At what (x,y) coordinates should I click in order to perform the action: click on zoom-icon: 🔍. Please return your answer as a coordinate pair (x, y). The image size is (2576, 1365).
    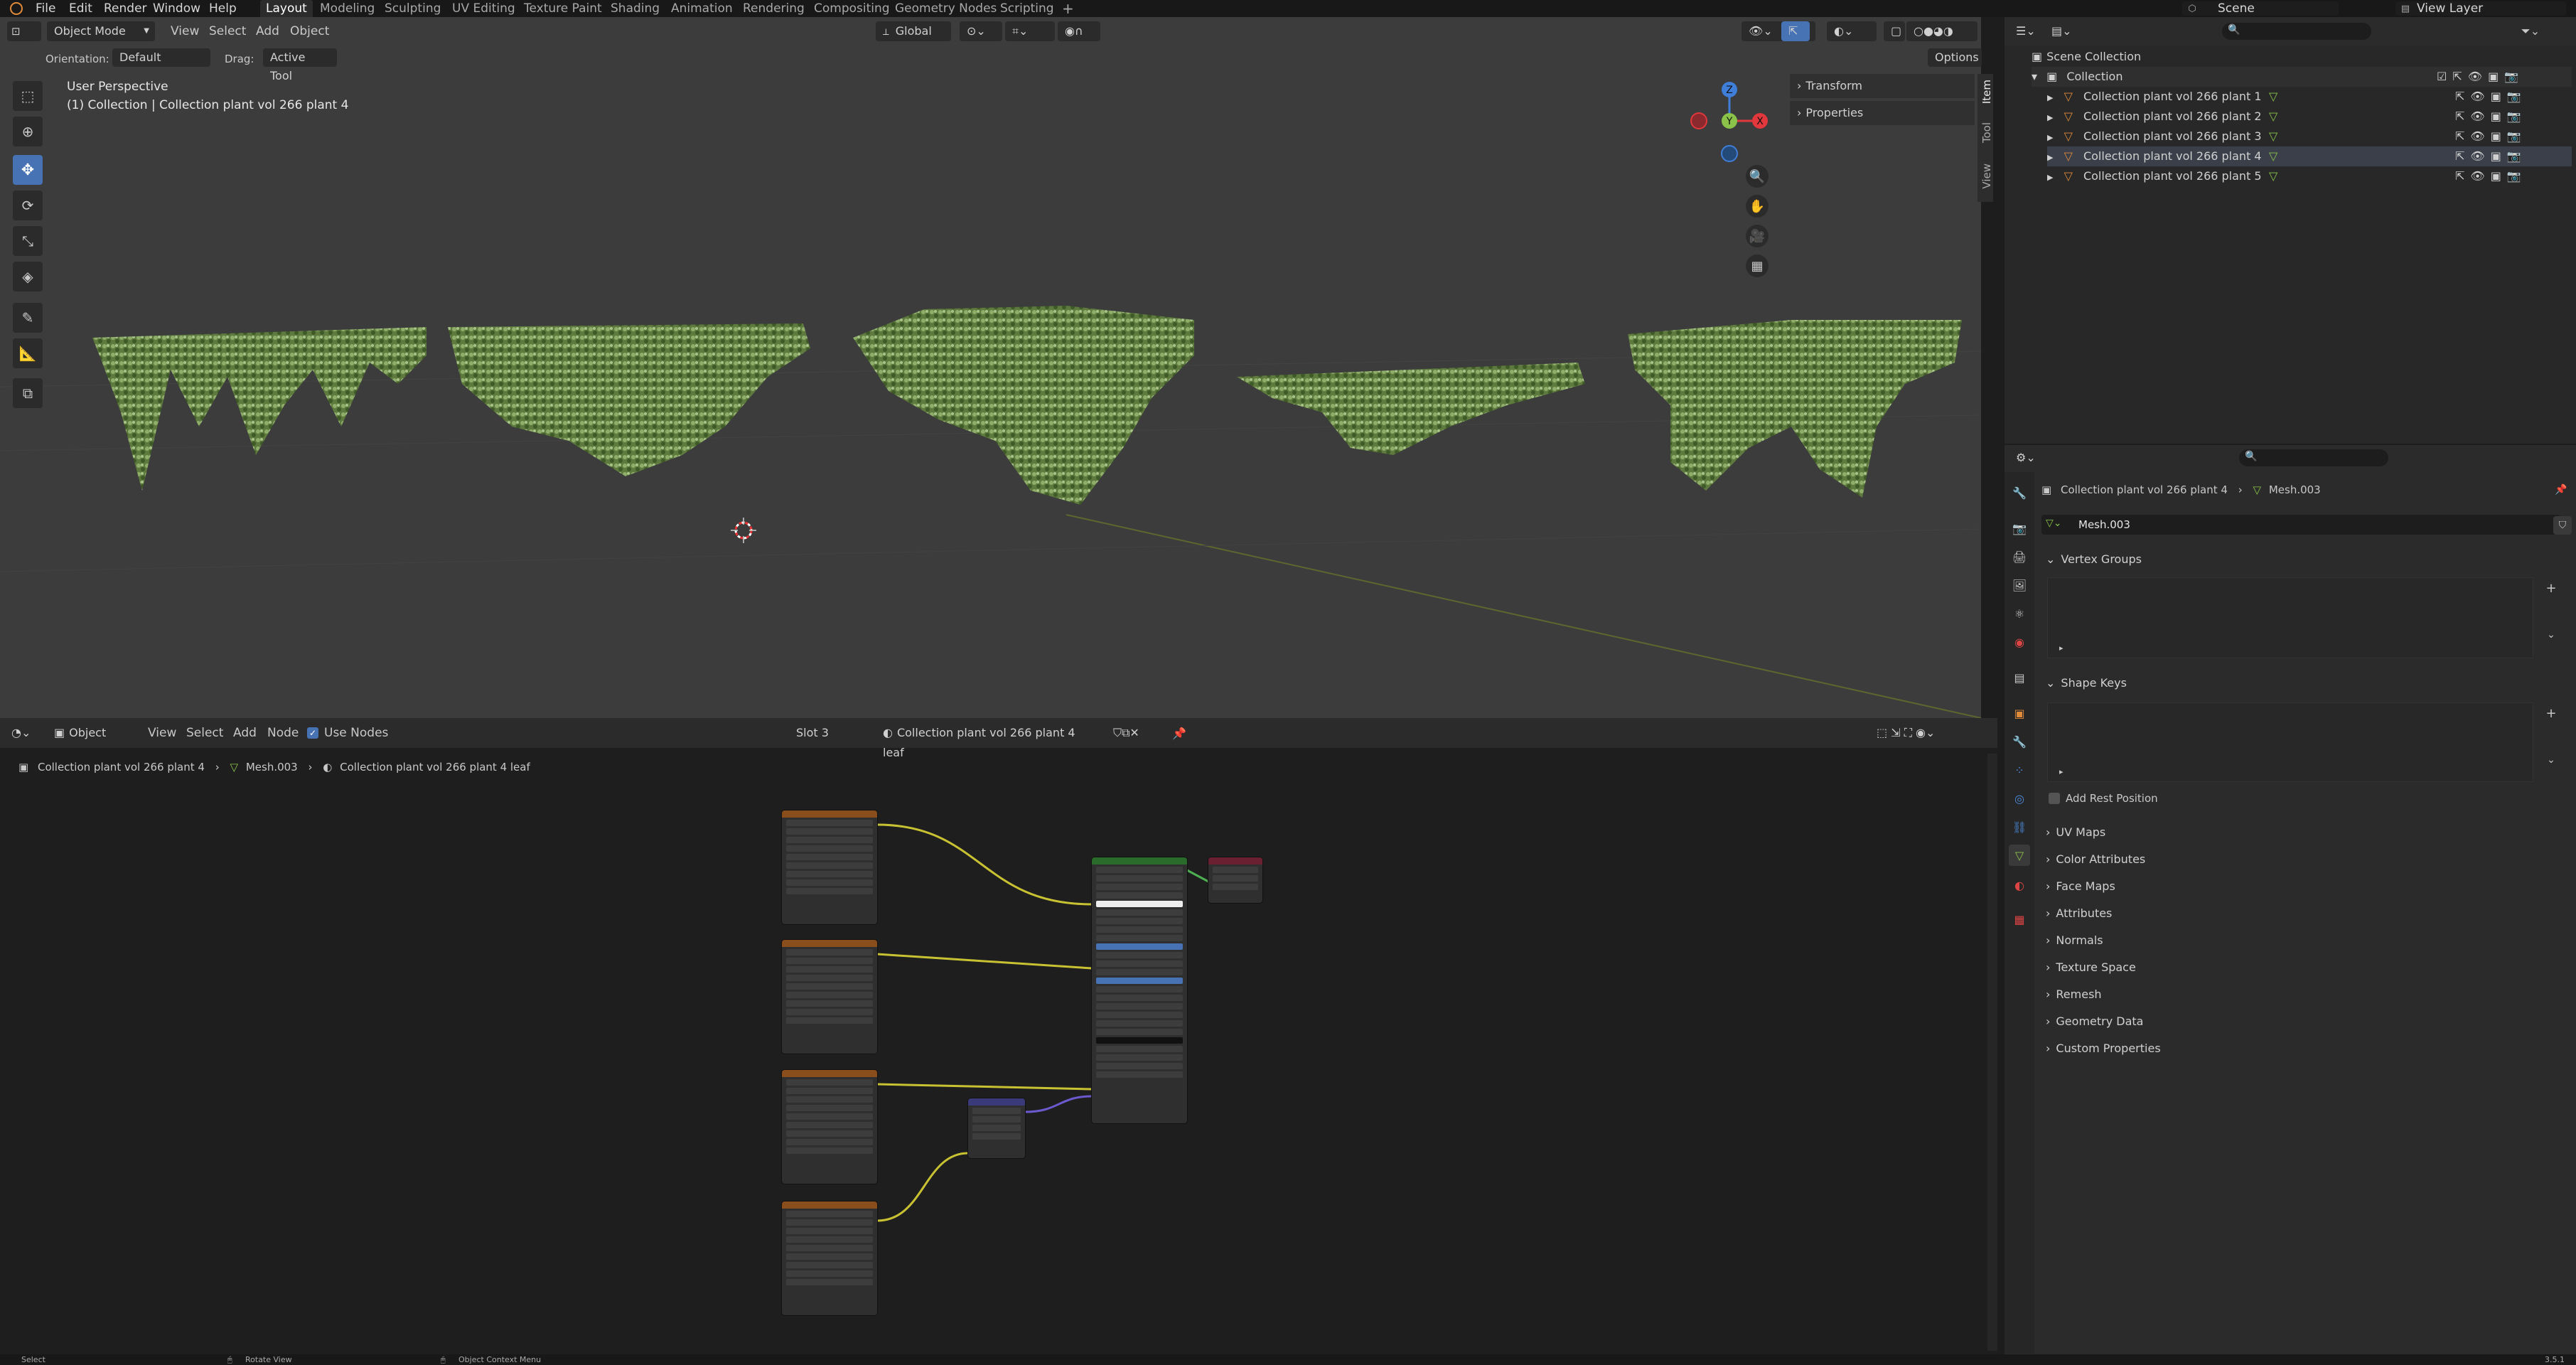
    Looking at the image, I should click on (1757, 177).